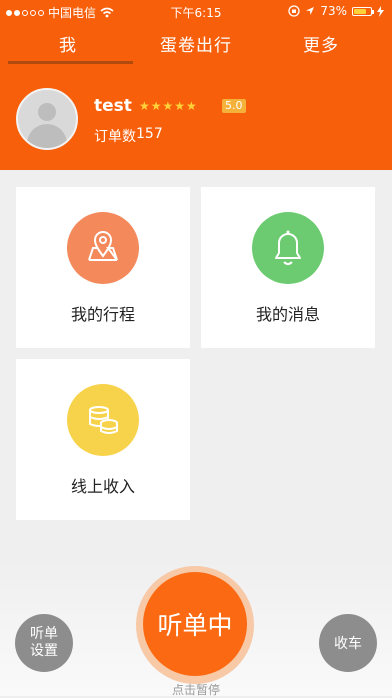  Describe the element at coordinates (102, 314) in the screenshot. I see `card-label: 我的行程` at that location.